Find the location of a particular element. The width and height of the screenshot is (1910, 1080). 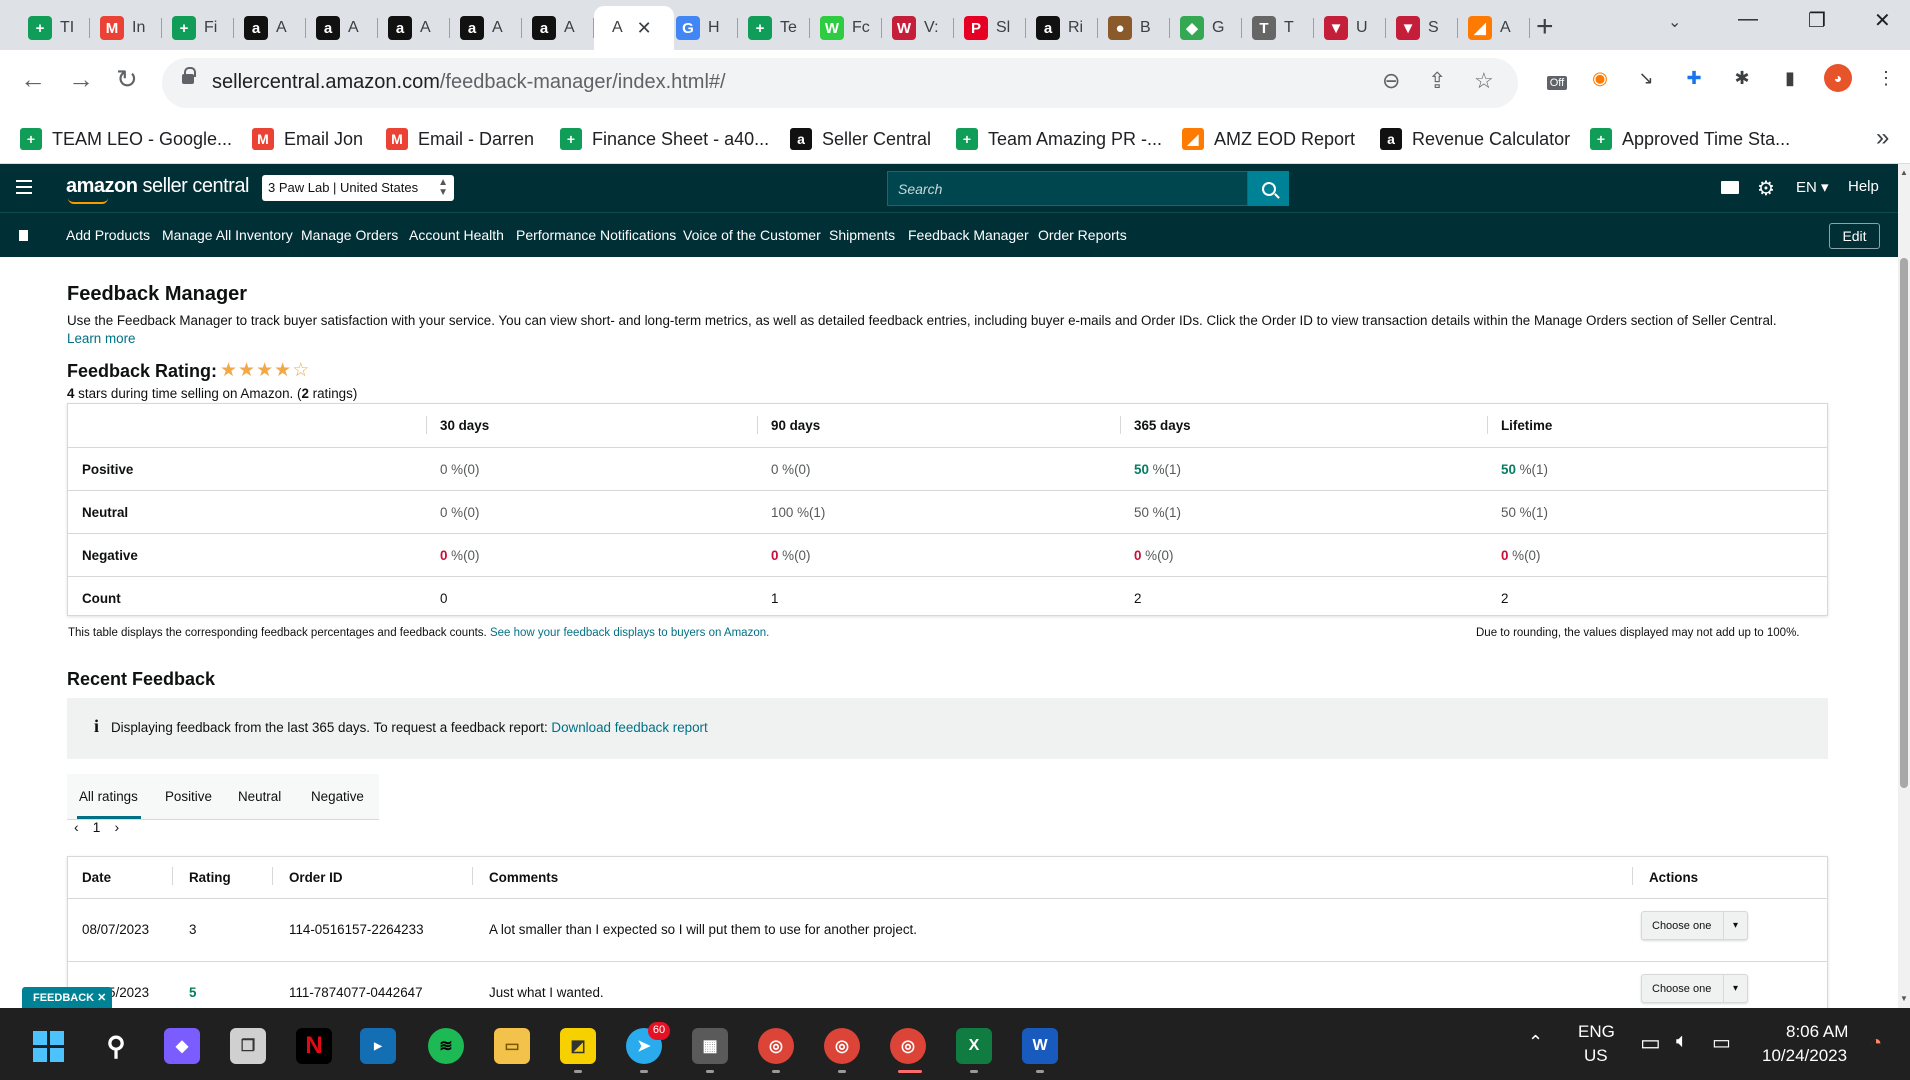

bookmark-icon is located at coordinates (23, 235).